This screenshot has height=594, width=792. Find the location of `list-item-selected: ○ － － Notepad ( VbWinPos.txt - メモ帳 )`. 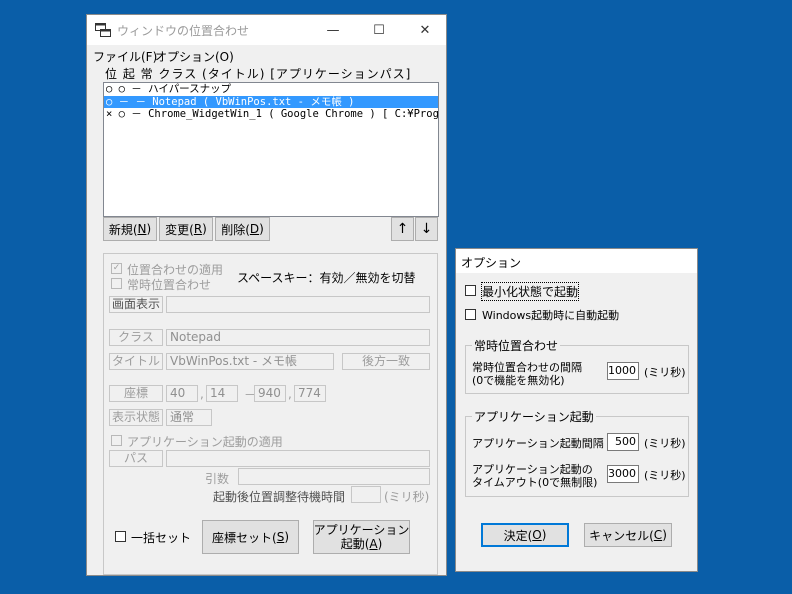

list-item-selected: ○ － － Notepad ( VbWinPos.txt - メモ帳 ) is located at coordinates (271, 101).